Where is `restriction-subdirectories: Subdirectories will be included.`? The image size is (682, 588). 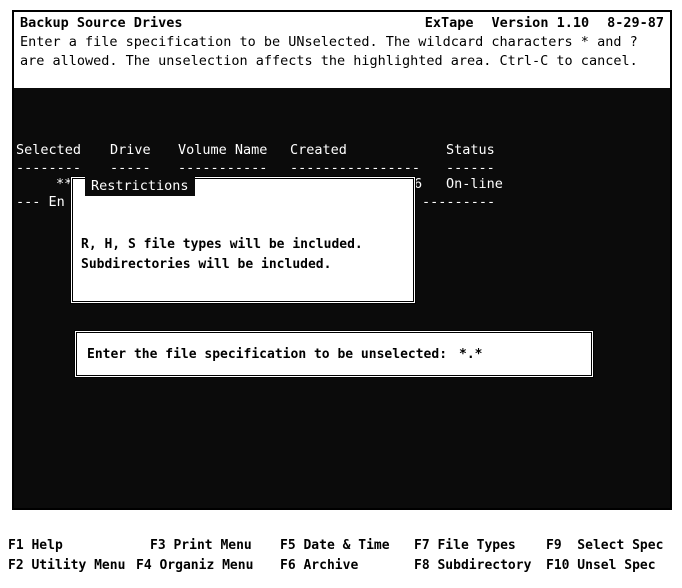
restriction-subdirectories: Subdirectories will be included. is located at coordinates (206, 264).